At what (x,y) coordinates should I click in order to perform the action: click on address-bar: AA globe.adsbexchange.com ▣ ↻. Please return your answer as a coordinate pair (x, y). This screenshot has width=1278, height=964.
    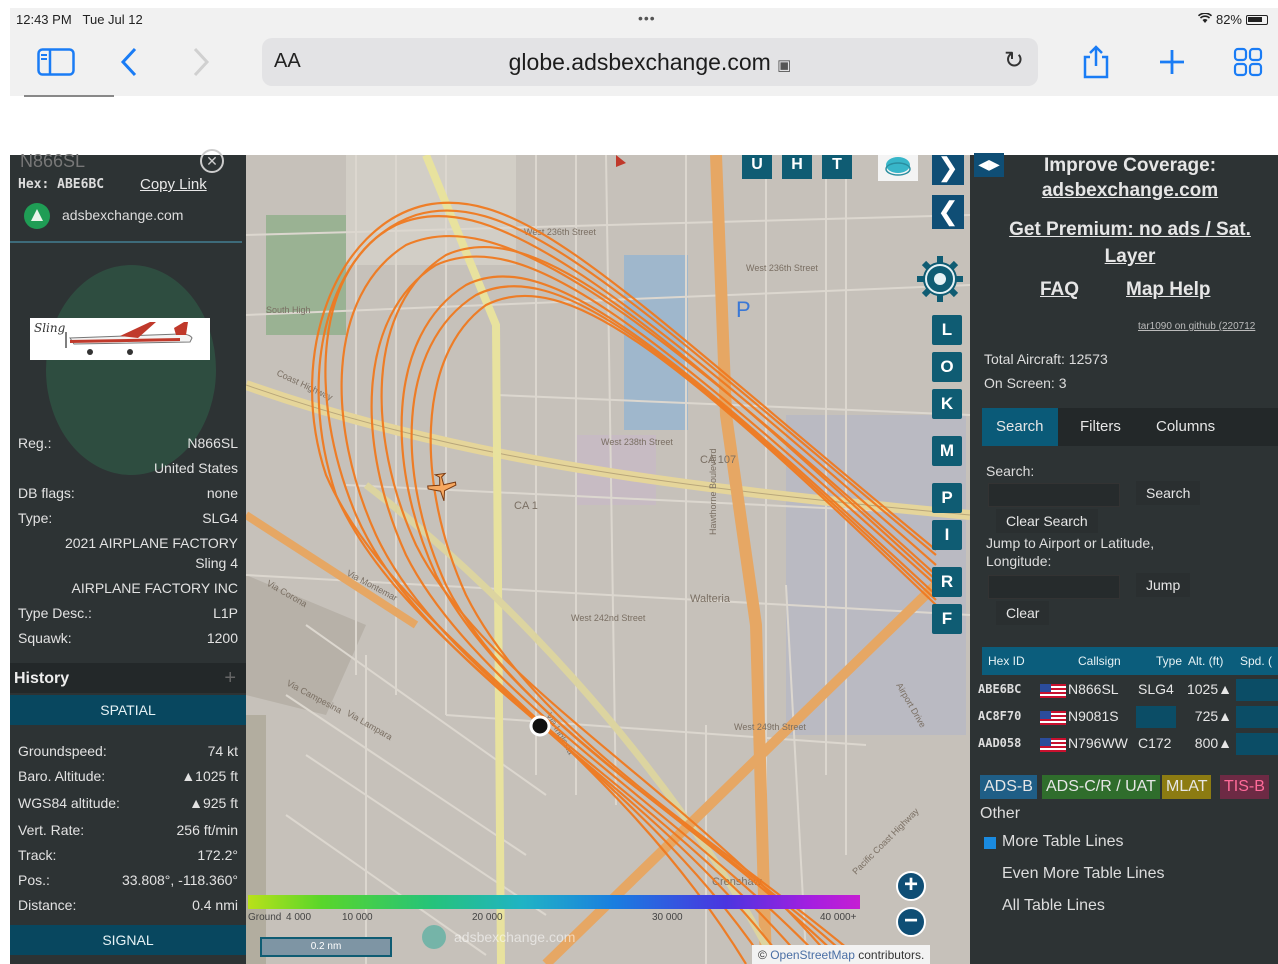
    Looking at the image, I should click on (650, 62).